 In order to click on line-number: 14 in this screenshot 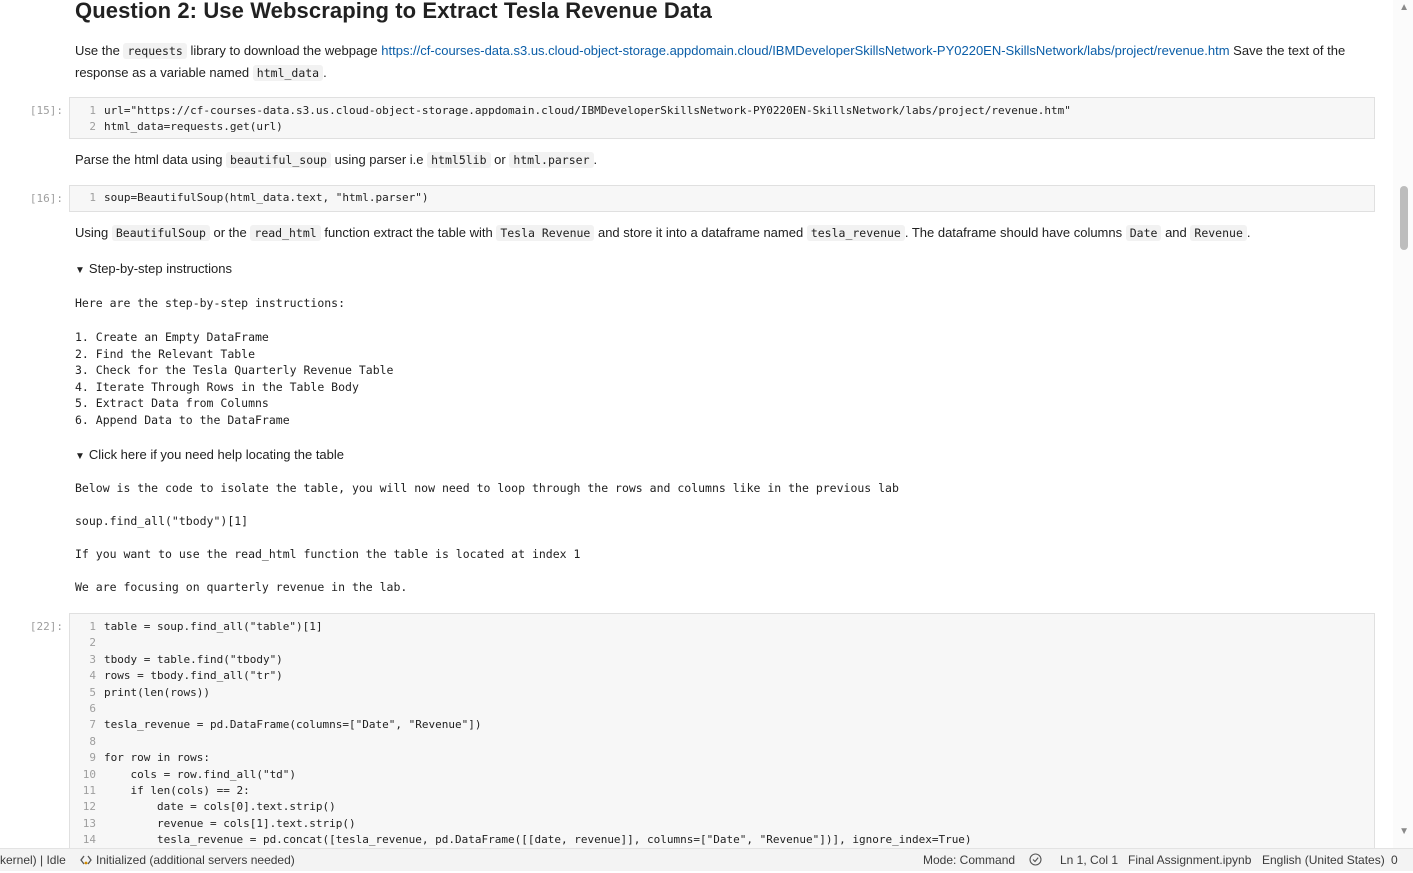, I will do `click(89, 840)`.